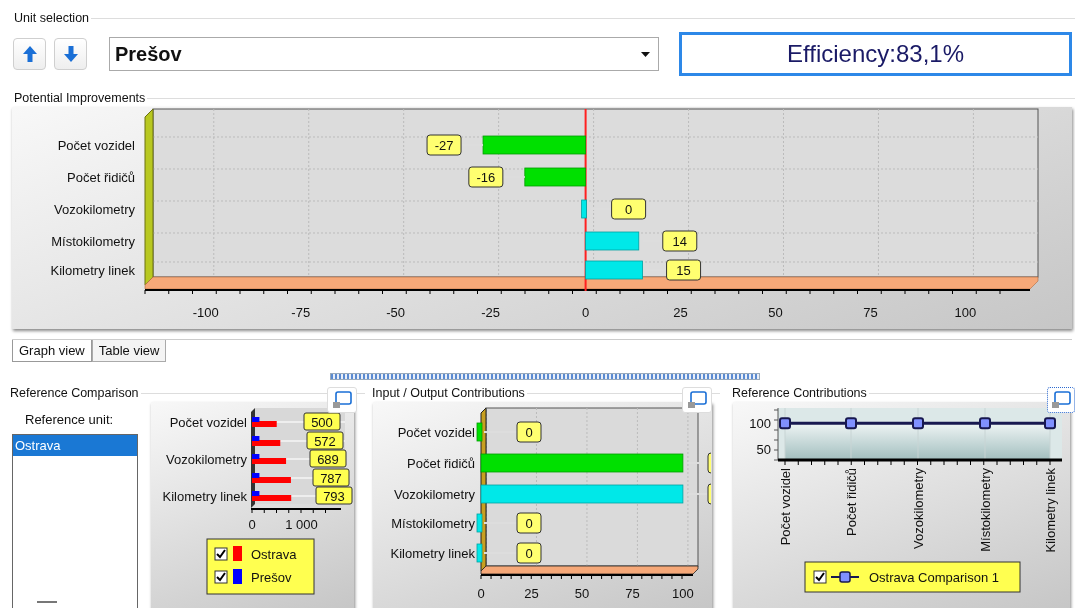 Image resolution: width=1075 pixels, height=608 pixels. I want to click on arrow-up-icon, so click(29, 54).